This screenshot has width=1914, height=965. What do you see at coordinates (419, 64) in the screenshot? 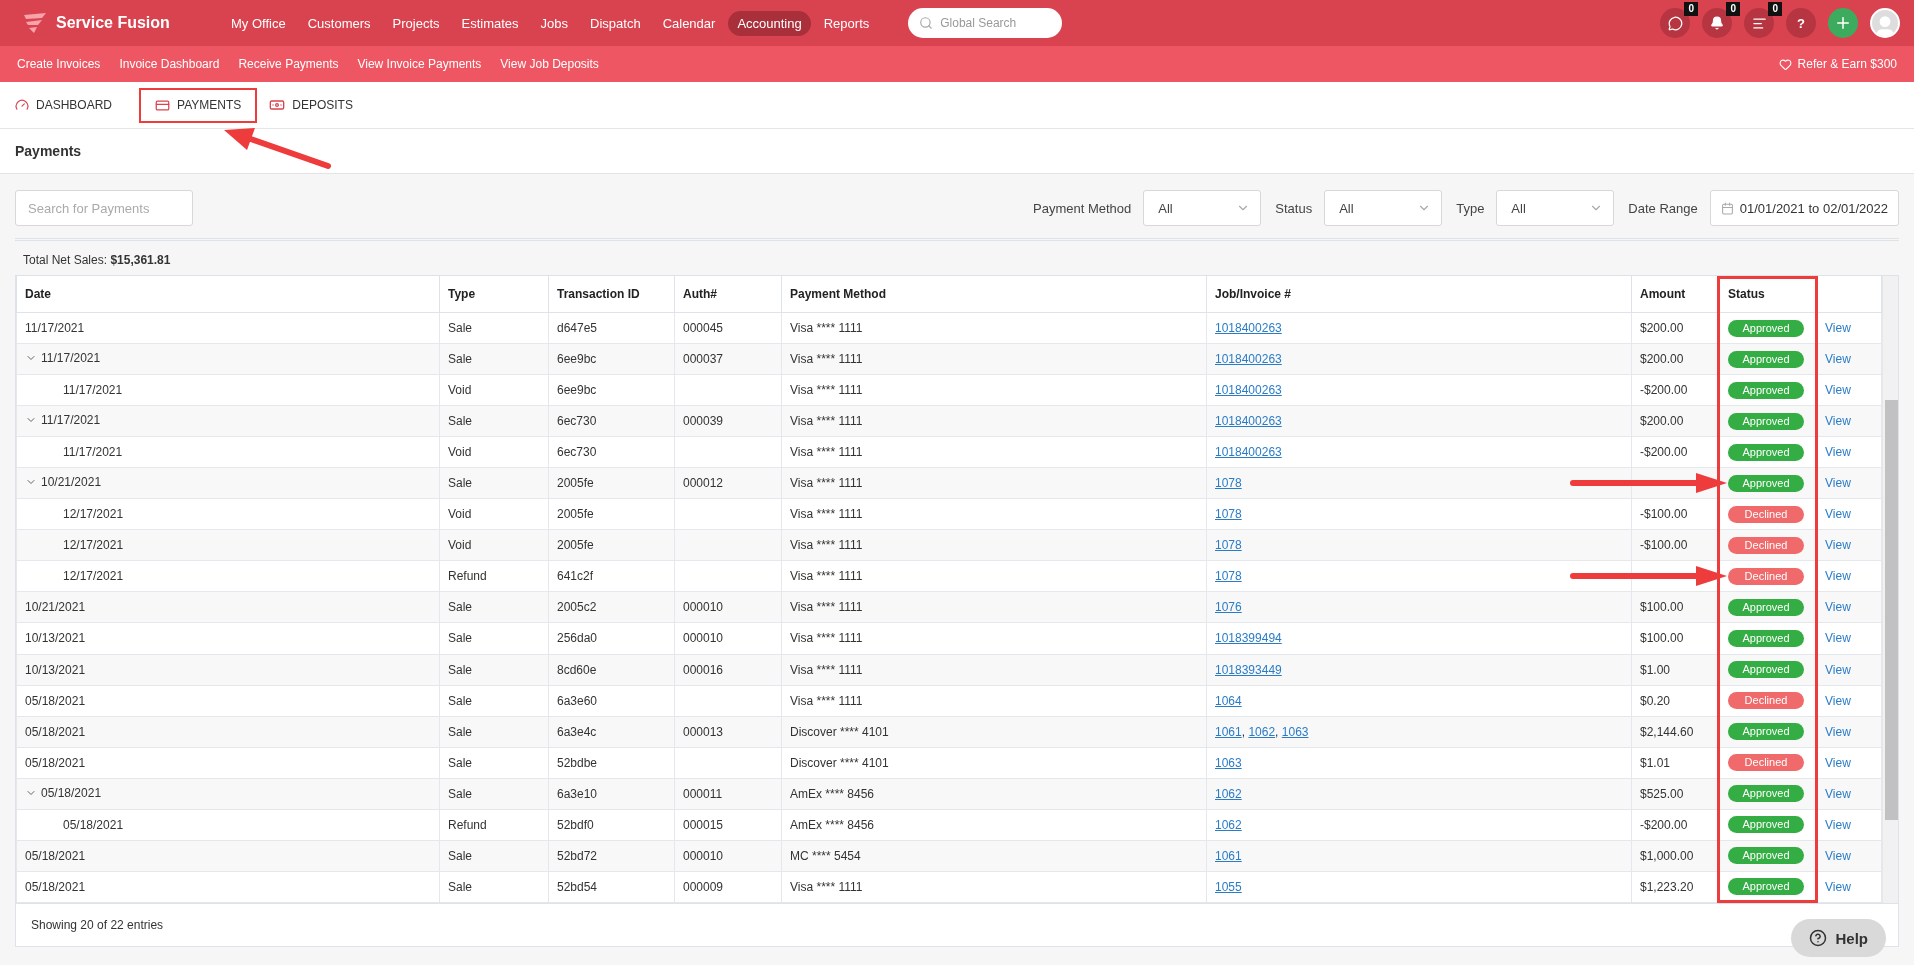
I see `subnav-link: View Invoice Payments` at bounding box center [419, 64].